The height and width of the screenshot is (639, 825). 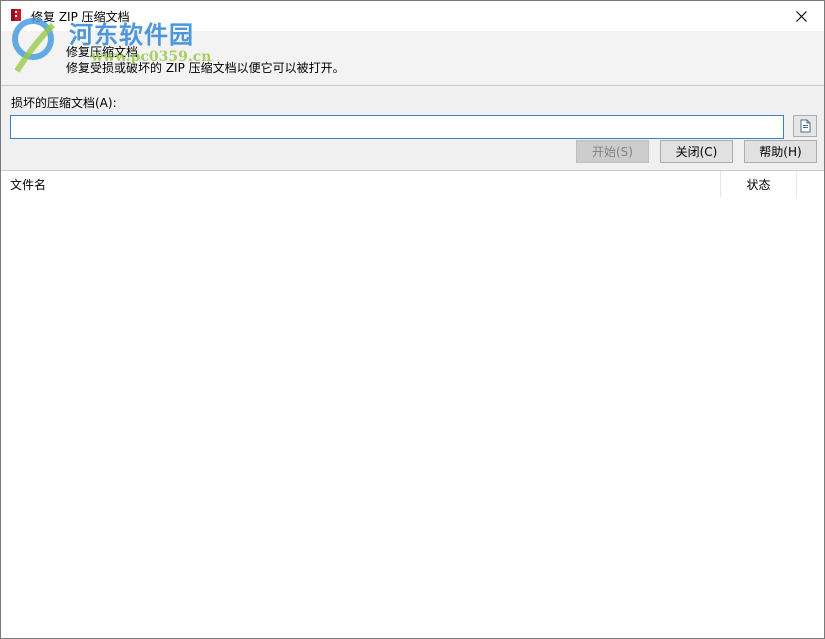 What do you see at coordinates (397, 127) in the screenshot?
I see `archive-path-input` at bounding box center [397, 127].